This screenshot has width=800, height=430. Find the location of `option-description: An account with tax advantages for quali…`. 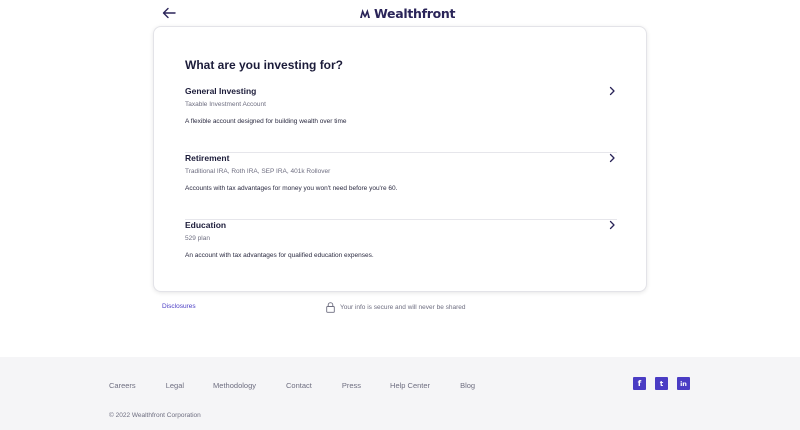

option-description: An account with tax advantages for quali… is located at coordinates (279, 255).